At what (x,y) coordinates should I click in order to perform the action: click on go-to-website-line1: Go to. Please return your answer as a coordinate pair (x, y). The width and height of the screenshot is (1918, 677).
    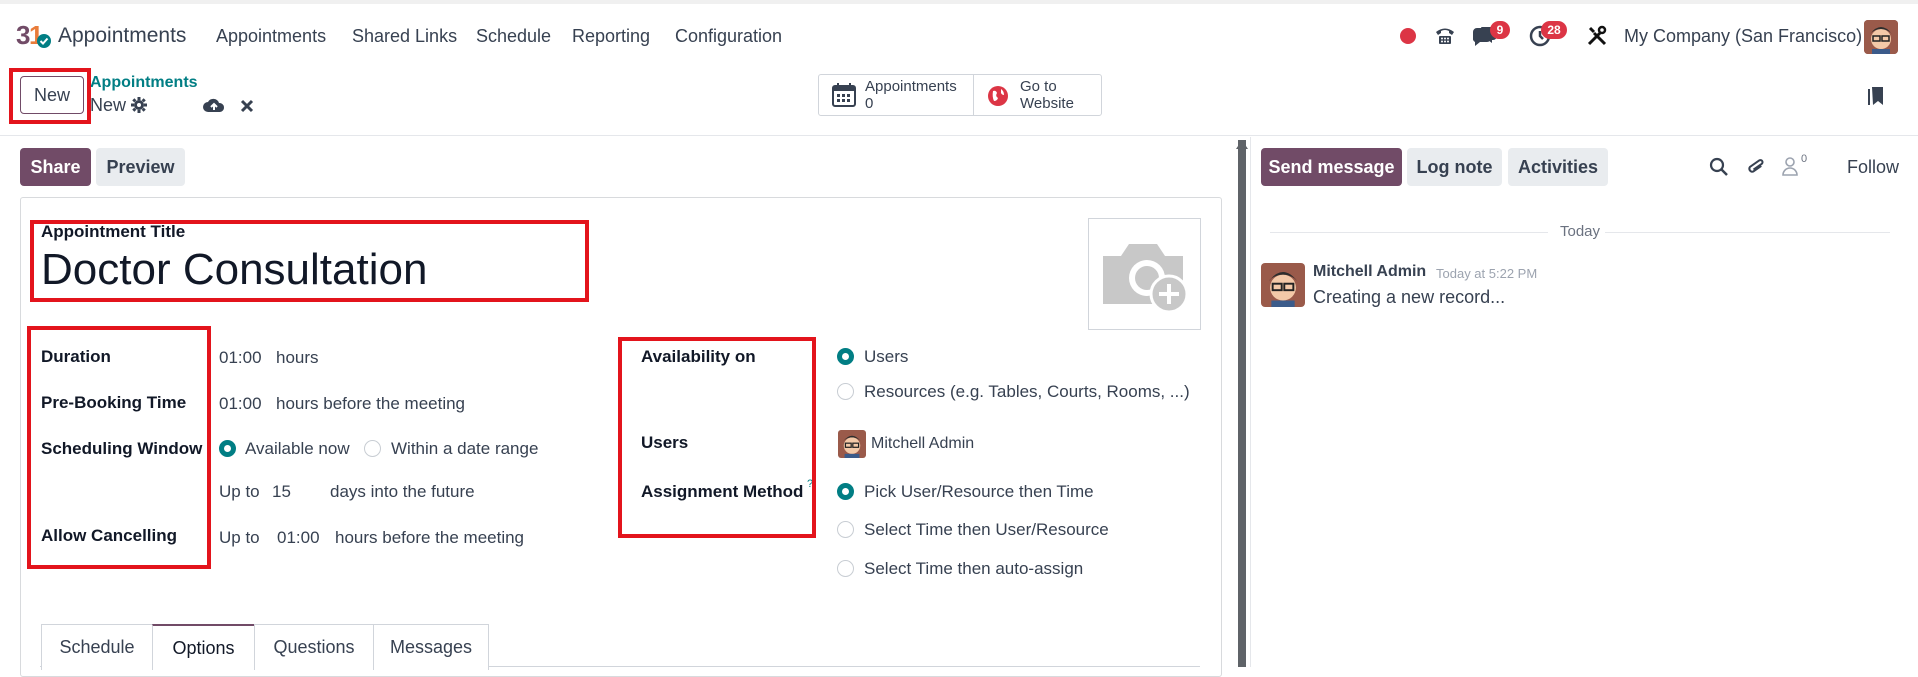
    Looking at the image, I should click on (1038, 86).